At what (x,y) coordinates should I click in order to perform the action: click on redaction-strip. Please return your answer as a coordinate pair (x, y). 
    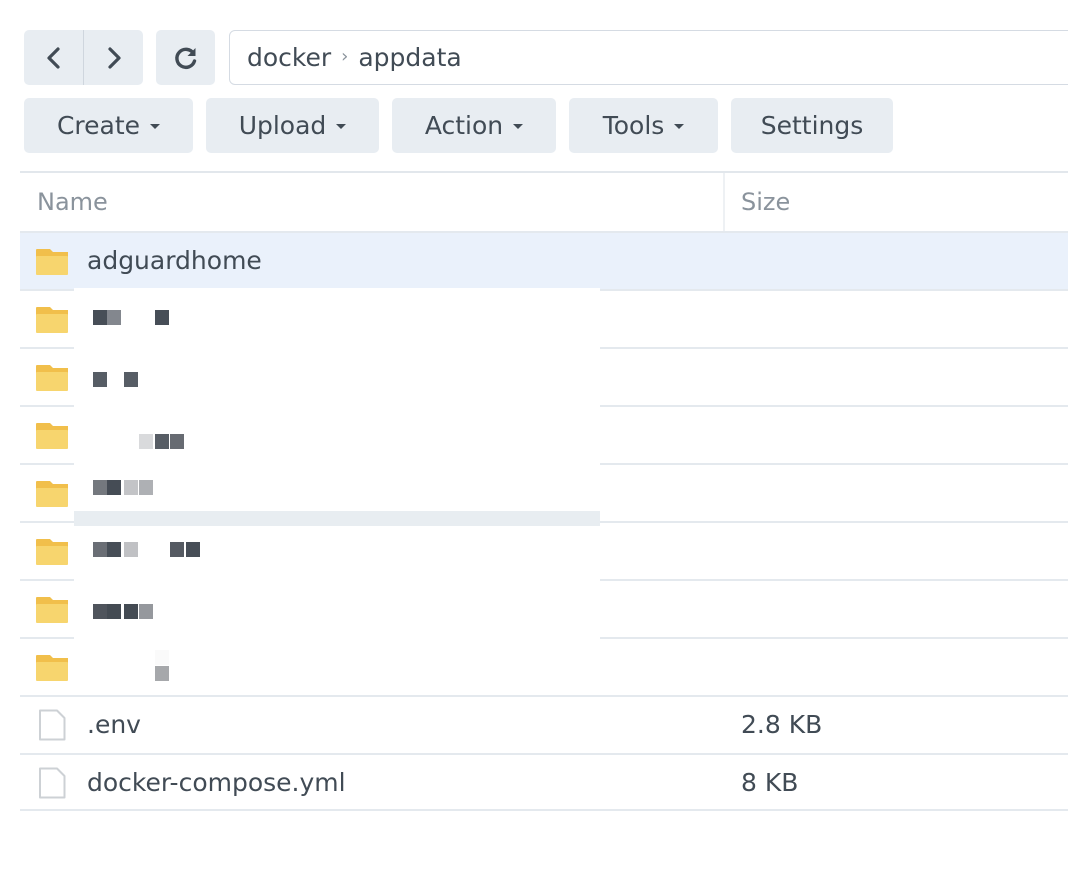
    Looking at the image, I should click on (337, 518).